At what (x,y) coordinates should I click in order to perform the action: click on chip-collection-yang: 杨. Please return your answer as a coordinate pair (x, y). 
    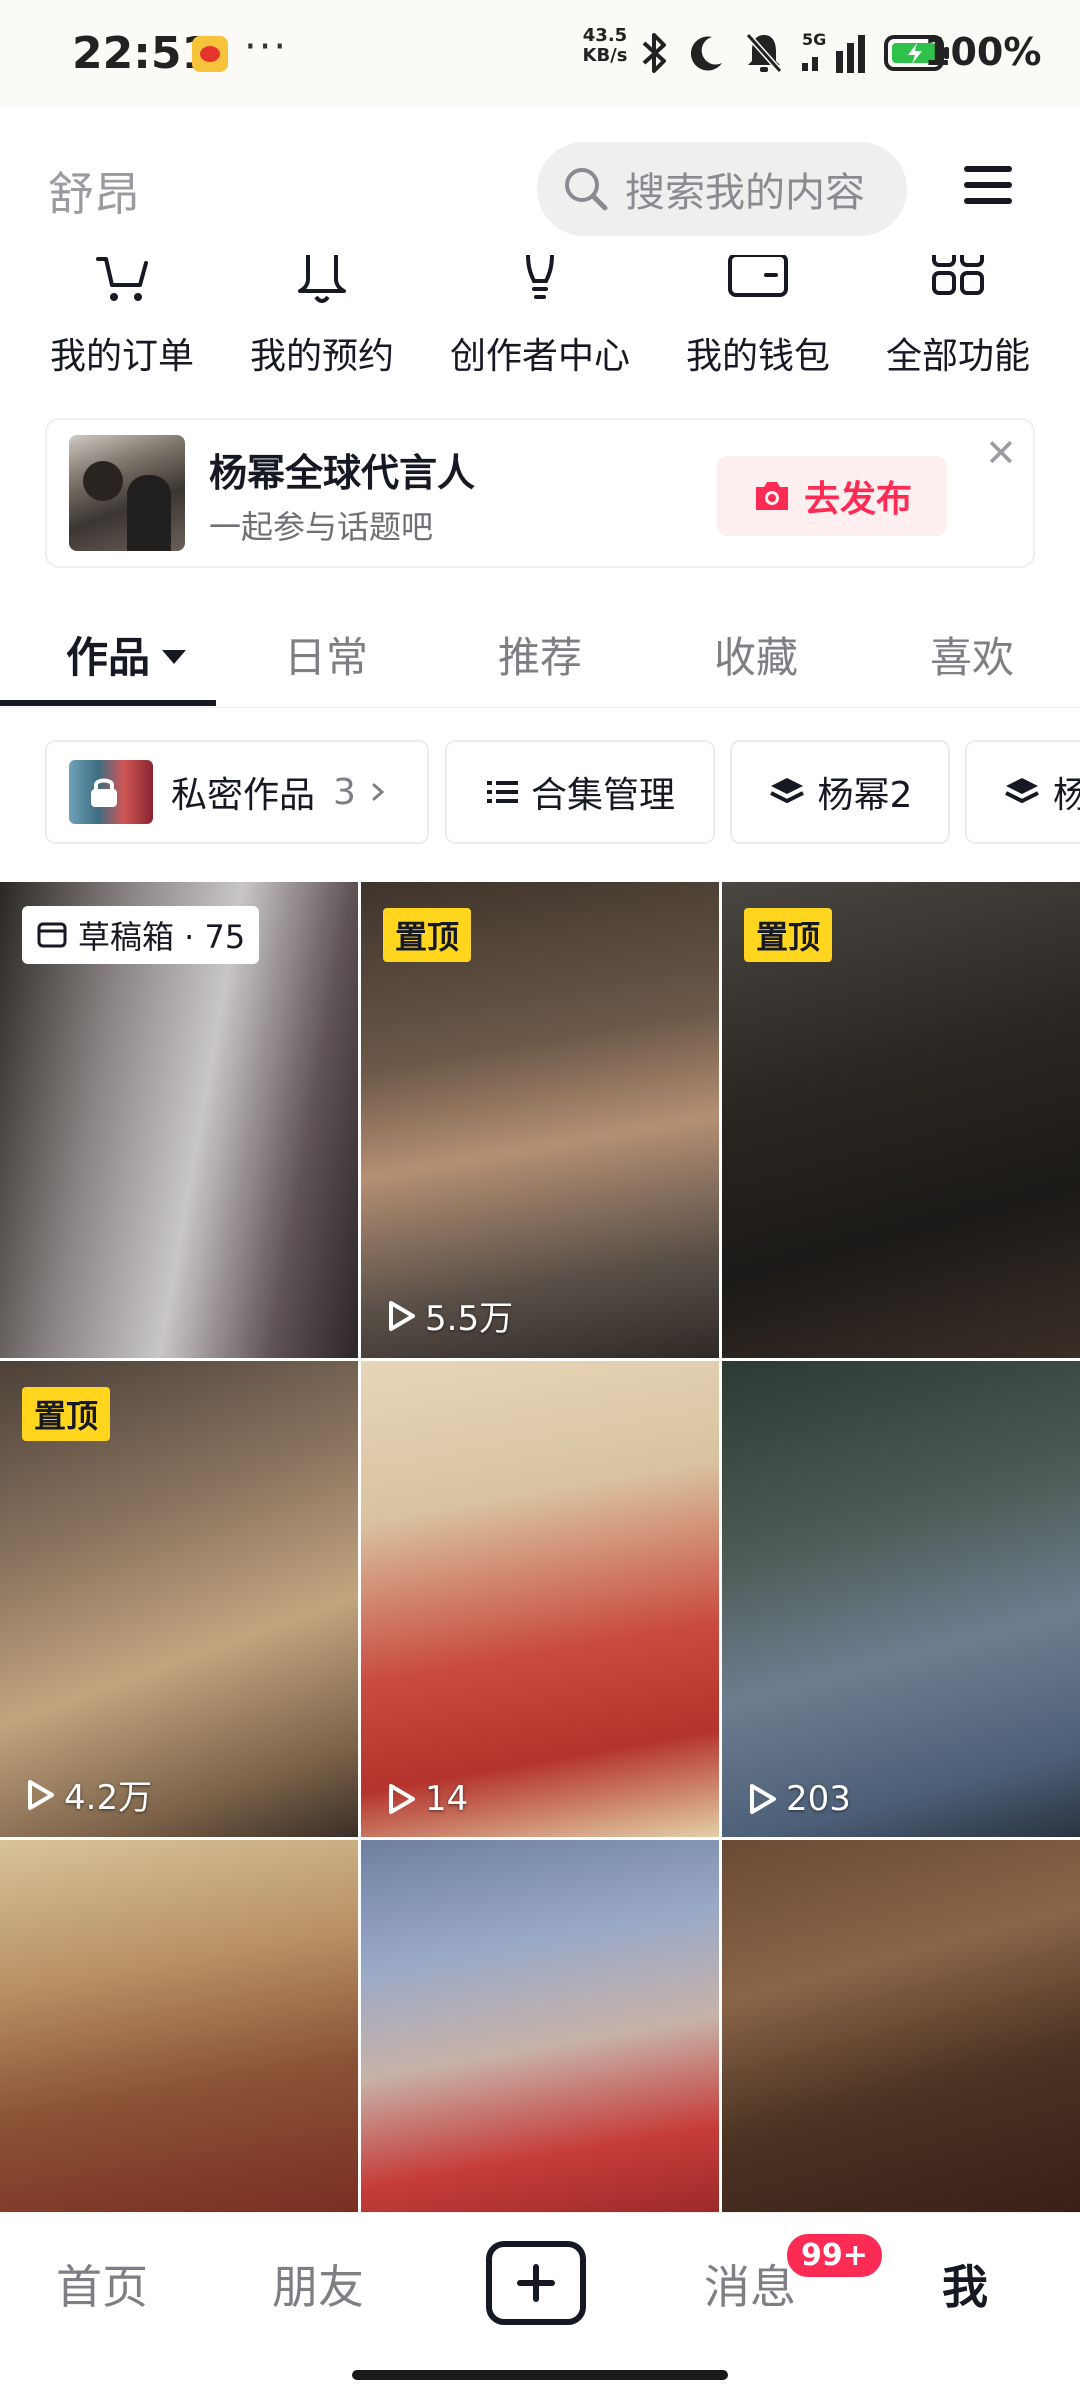
    Looking at the image, I should click on (1022, 792).